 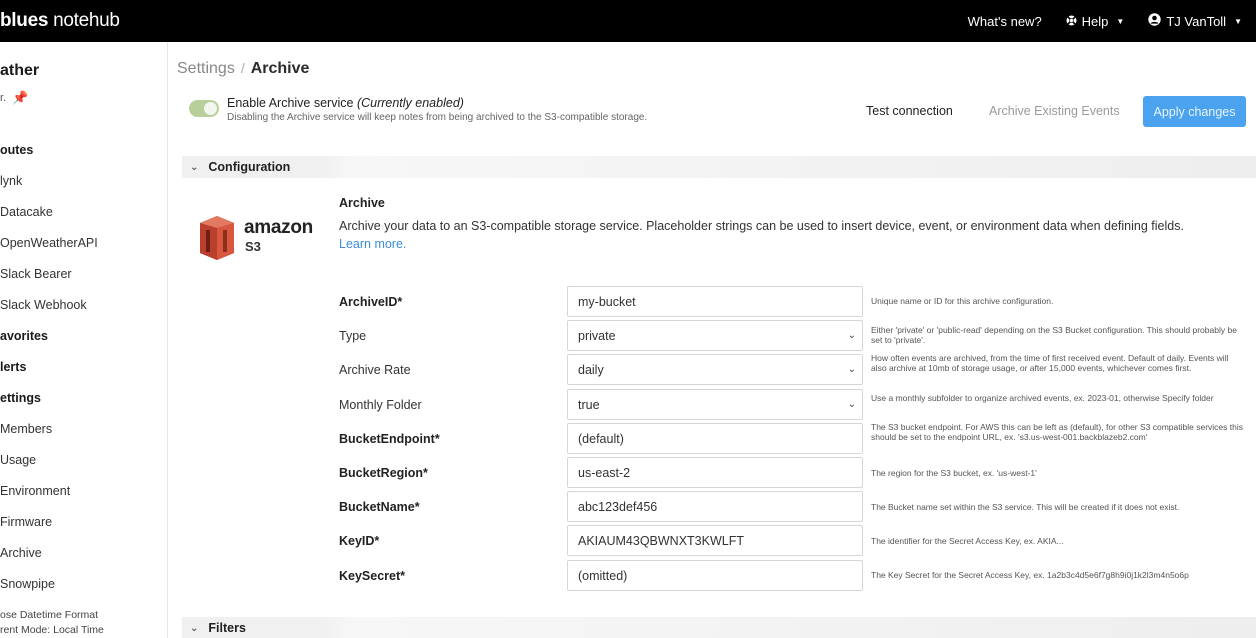 I want to click on sidebar-item: Usage, so click(x=84, y=459).